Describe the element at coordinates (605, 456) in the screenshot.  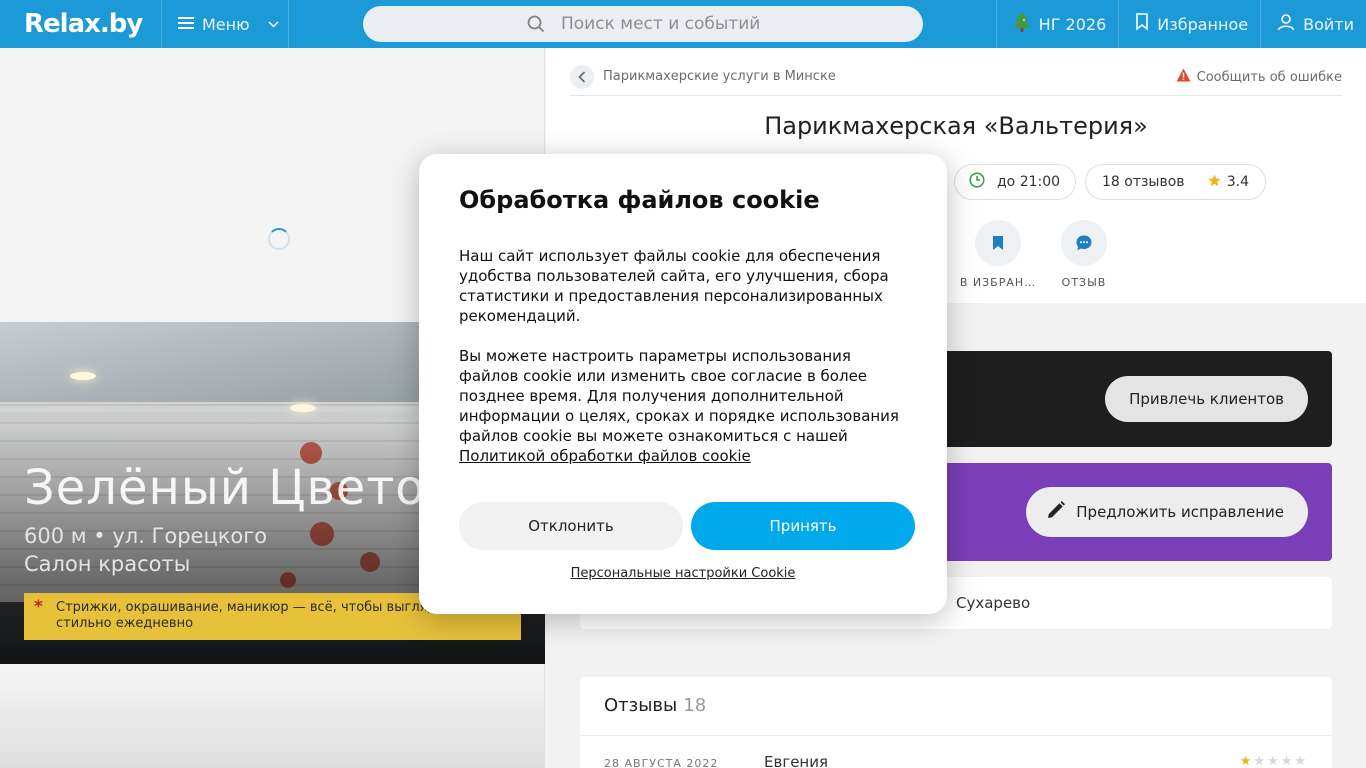
I see `cookie-policy-link: Политикой обработки файлов cookie` at that location.